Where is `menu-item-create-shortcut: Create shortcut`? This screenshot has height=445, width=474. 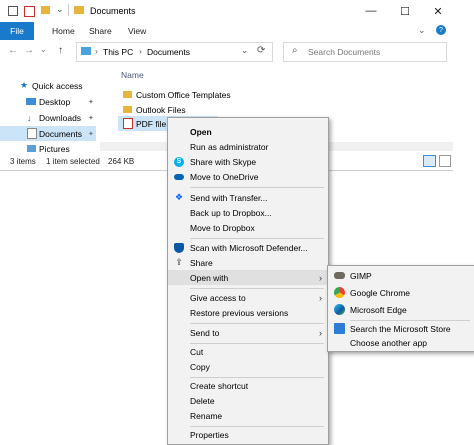
menu-item-create-shortcut: Create shortcut is located at coordinates (248, 385).